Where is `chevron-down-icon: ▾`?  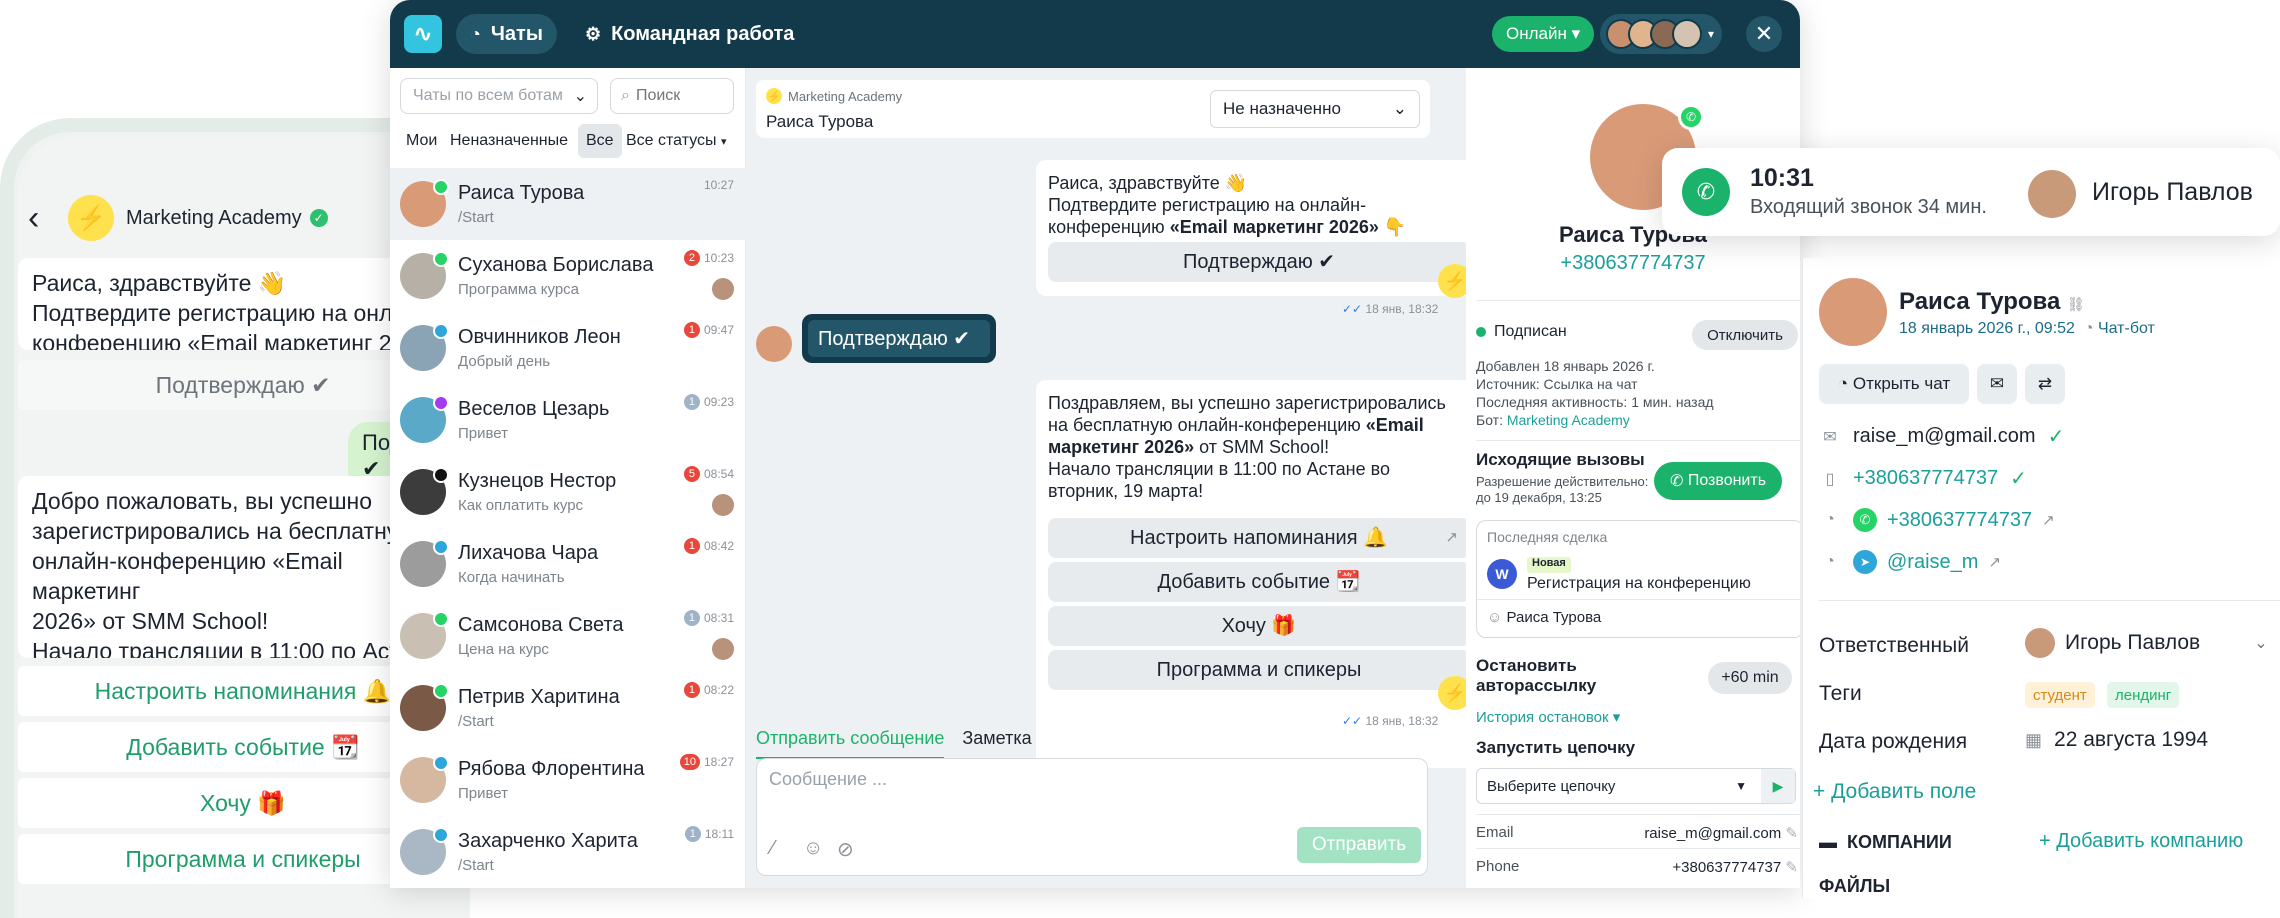
chevron-down-icon: ▾ is located at coordinates (724, 141).